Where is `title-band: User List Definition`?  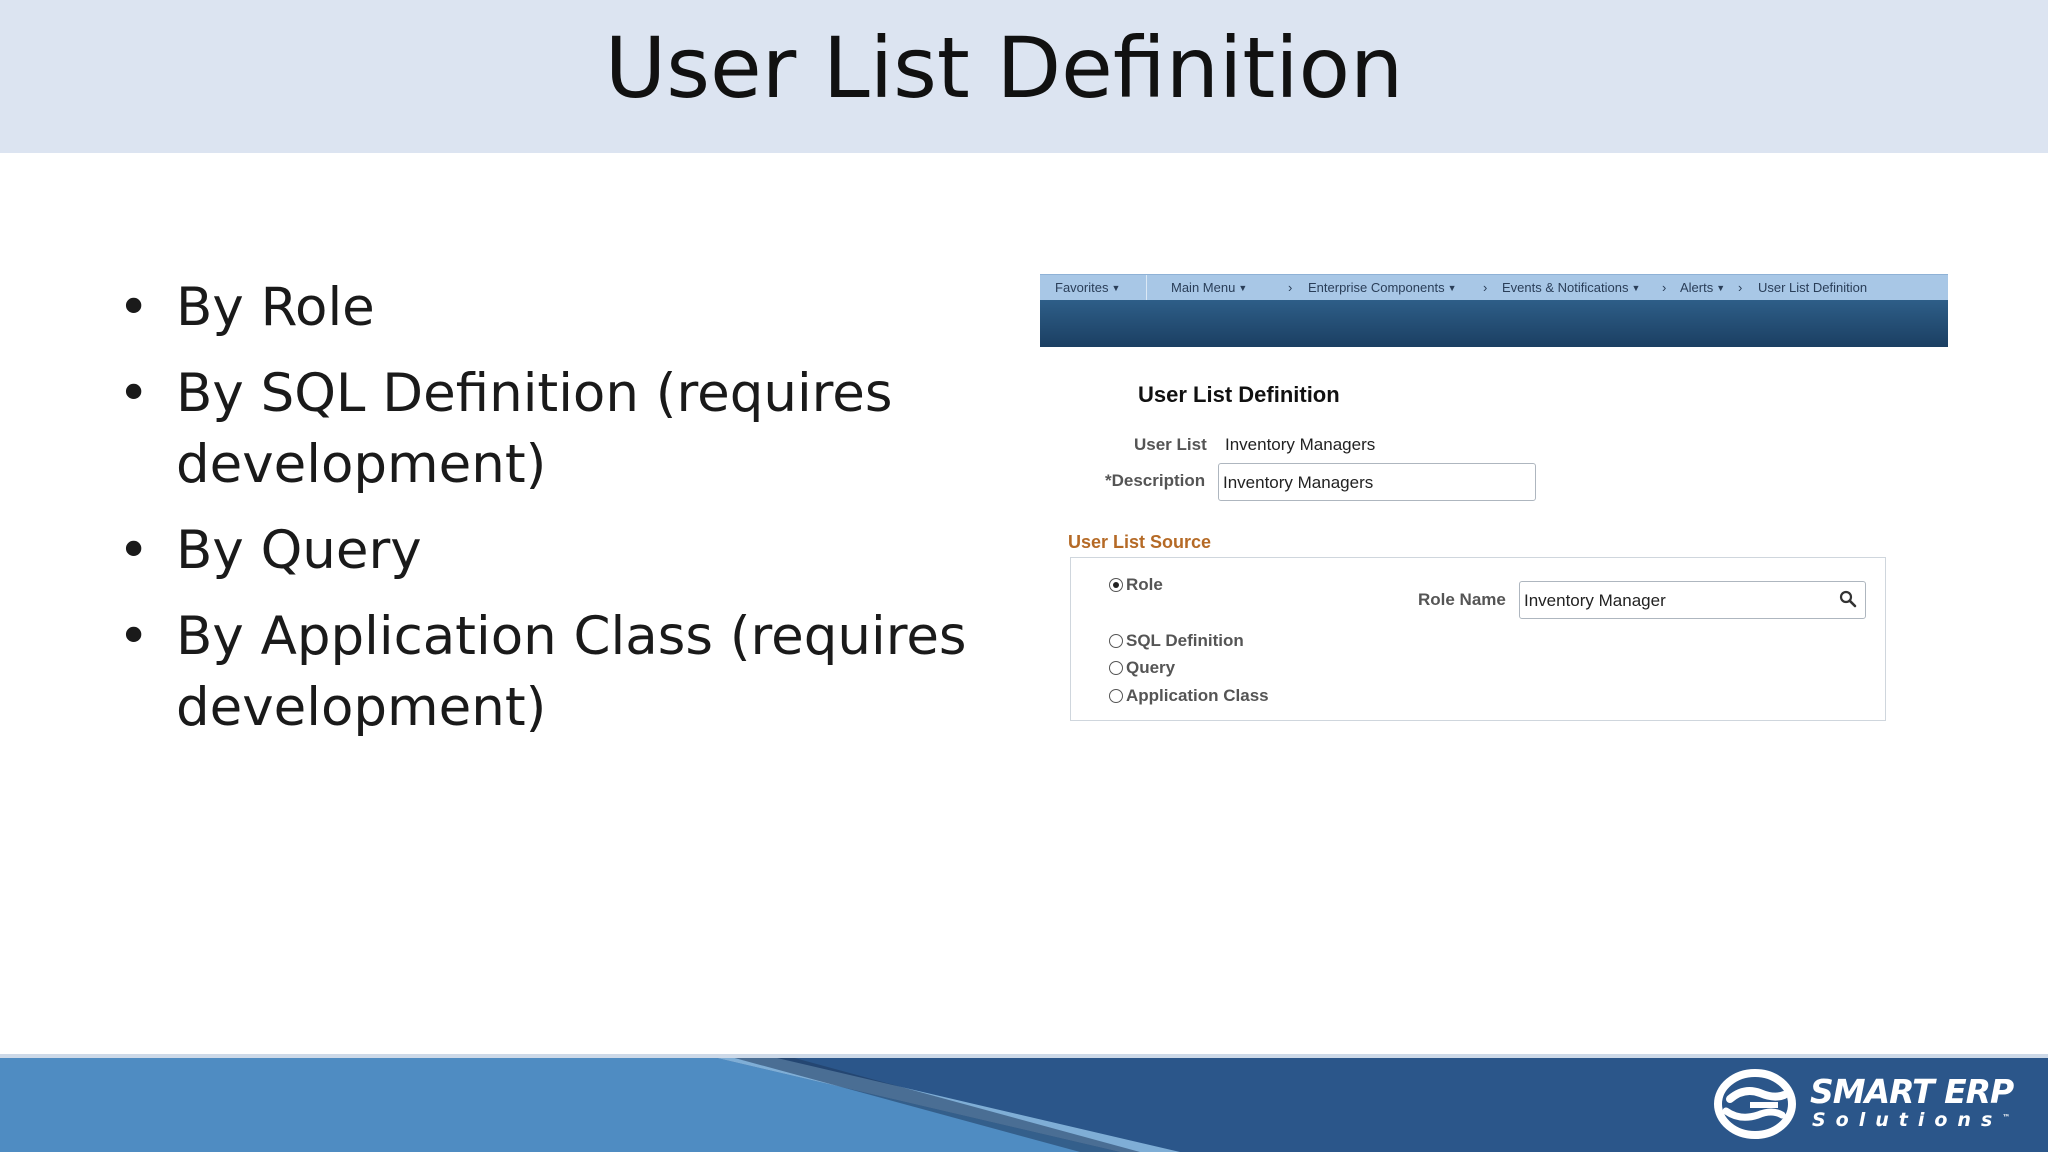
title-band: User List Definition is located at coordinates (1024, 76).